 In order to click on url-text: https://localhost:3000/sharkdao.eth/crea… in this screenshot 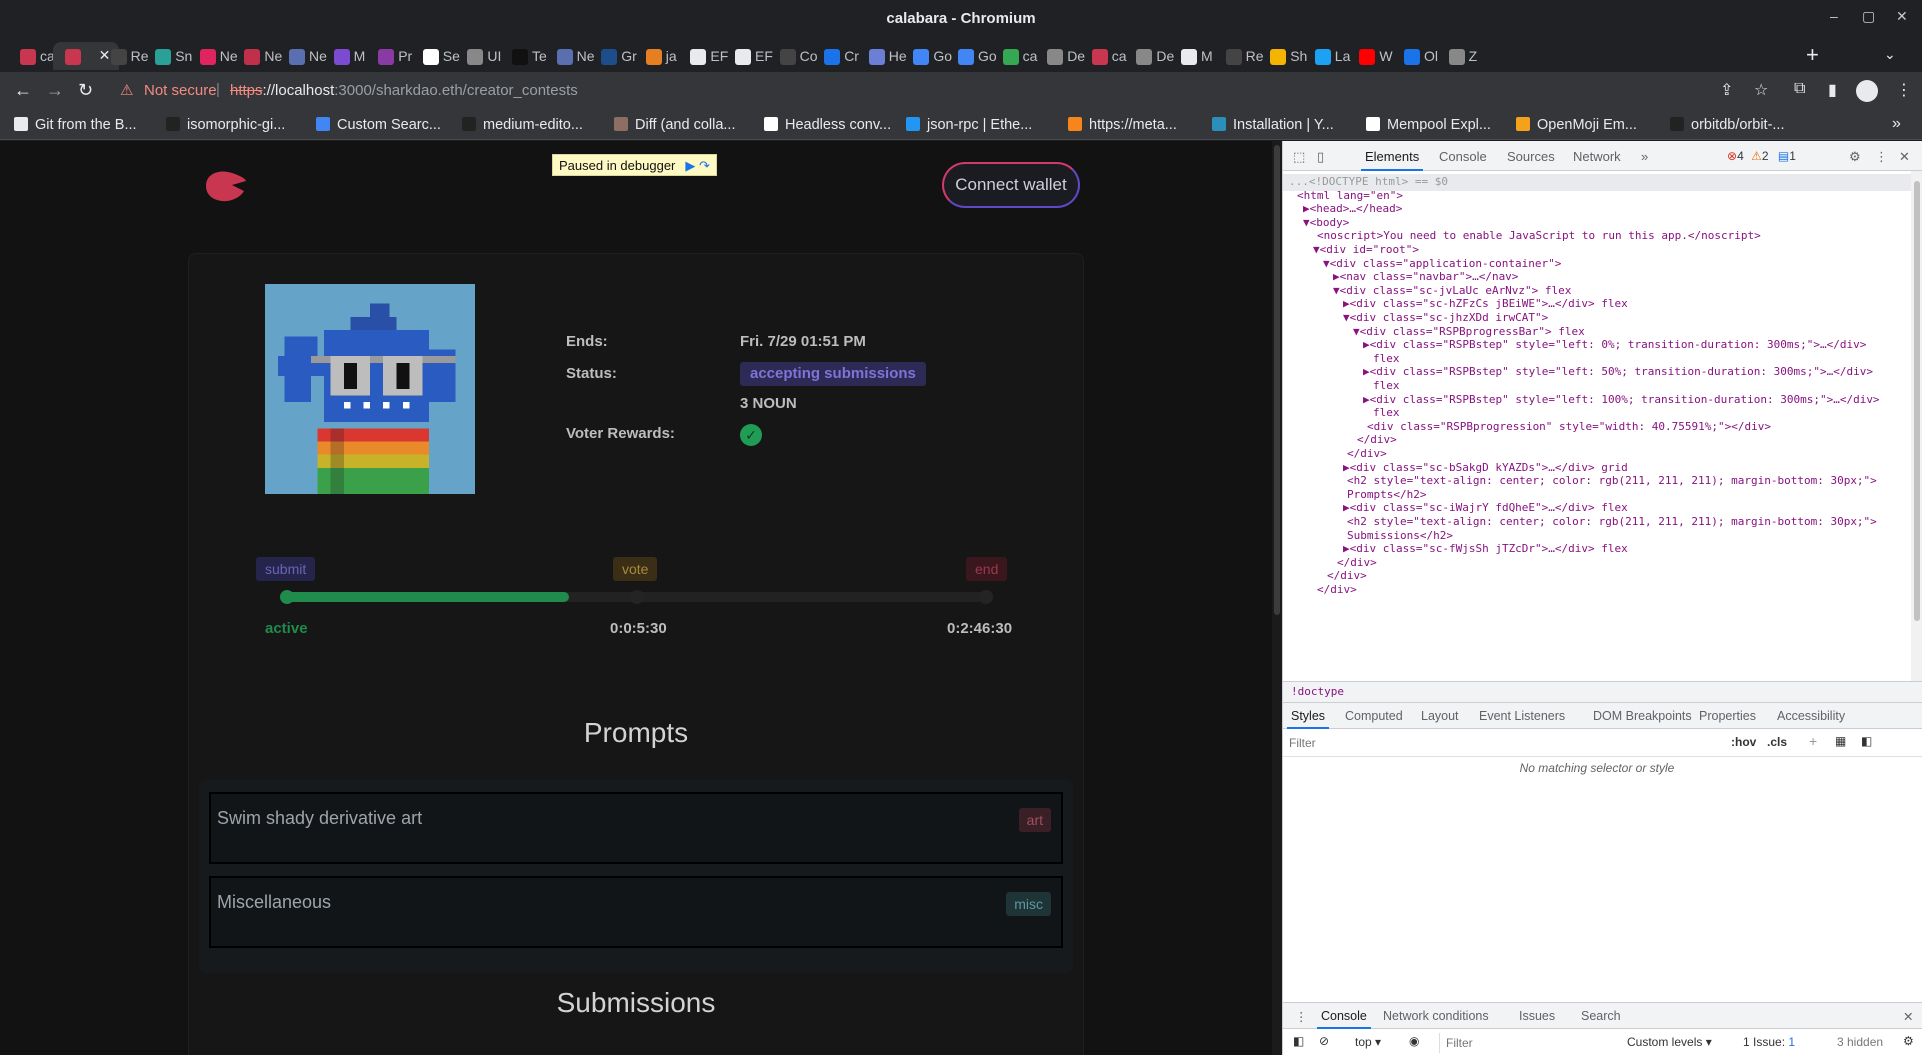, I will do `click(404, 90)`.